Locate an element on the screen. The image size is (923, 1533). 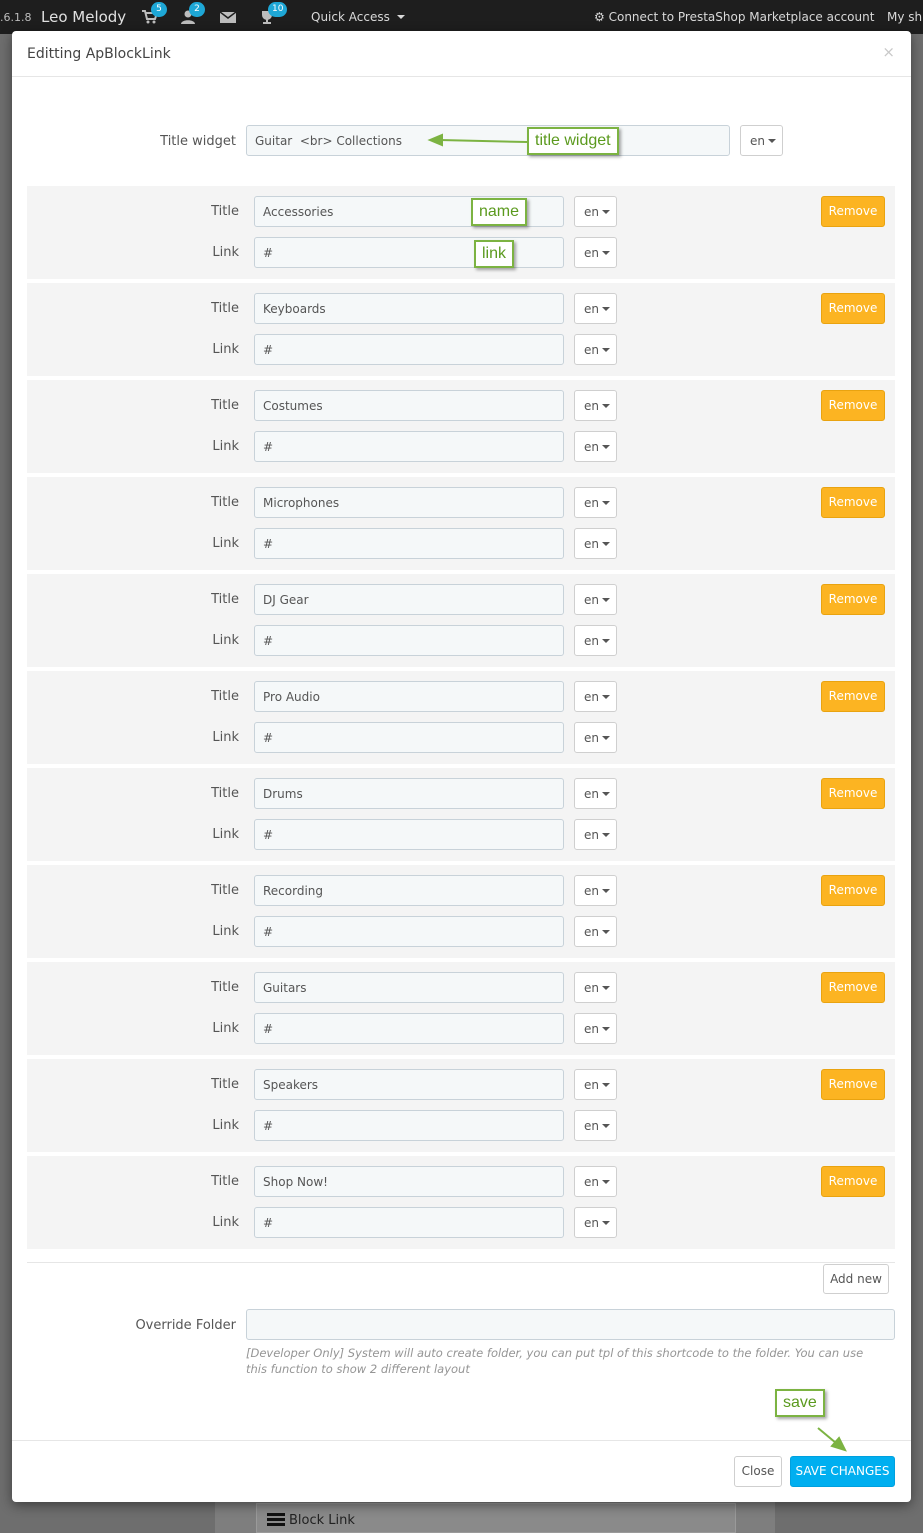
title-widget-input is located at coordinates (488, 140).